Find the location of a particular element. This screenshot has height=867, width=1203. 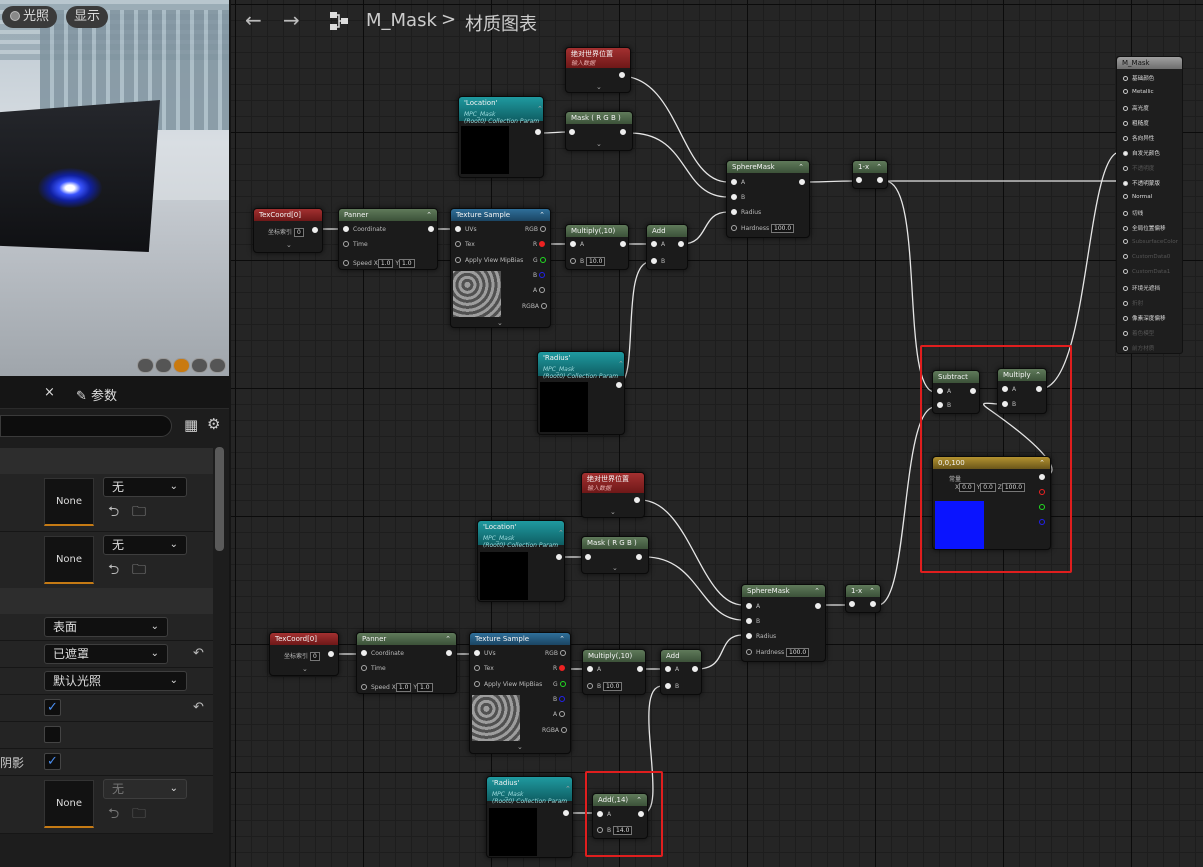

coordinate-pin: Coordinate is located at coordinates (364, 229).